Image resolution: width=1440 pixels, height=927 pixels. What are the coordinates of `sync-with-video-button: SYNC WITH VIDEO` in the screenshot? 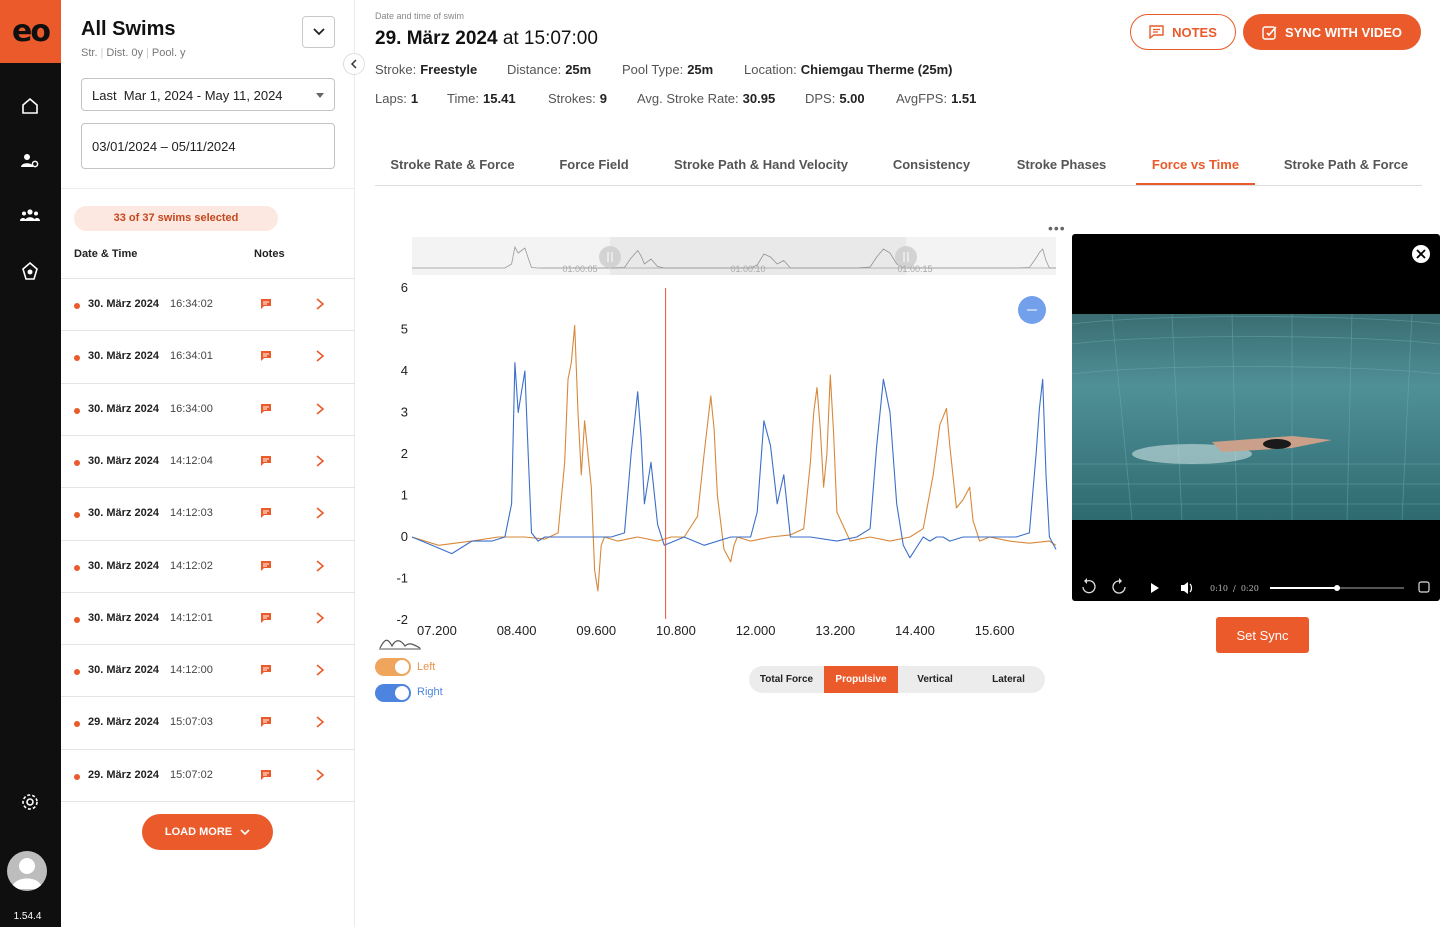 It's located at (1332, 32).